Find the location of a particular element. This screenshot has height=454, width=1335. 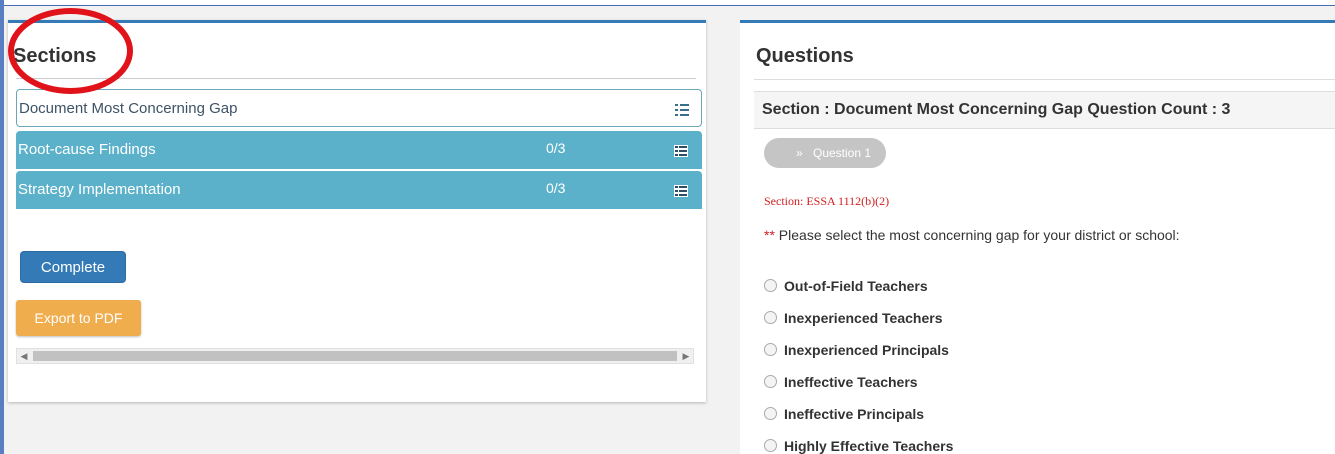

scroll-right-icon: ▶ is located at coordinates (686, 356).